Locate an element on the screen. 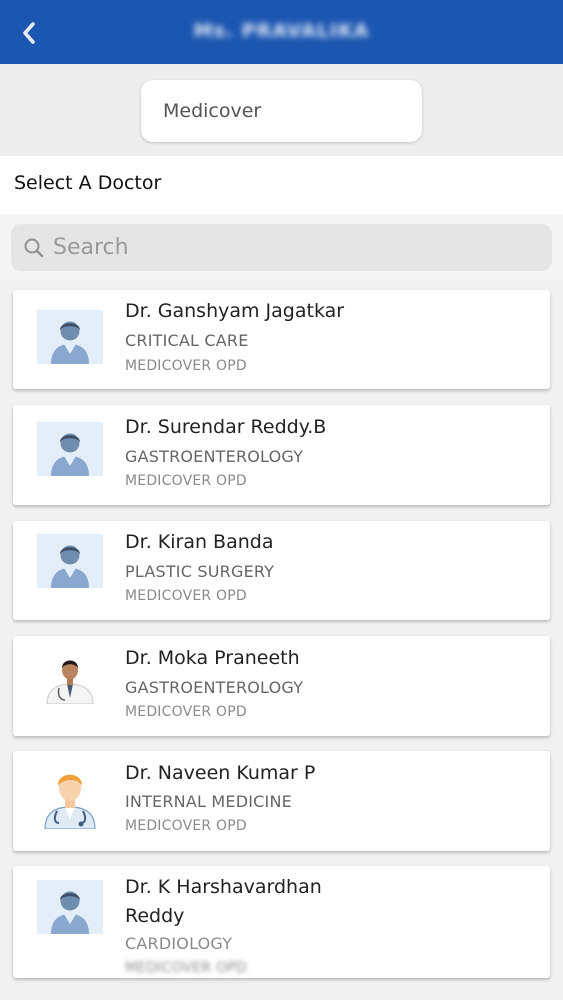 The image size is (563, 1000). doctor-name: Dr. Kiran Banda is located at coordinates (199, 542).